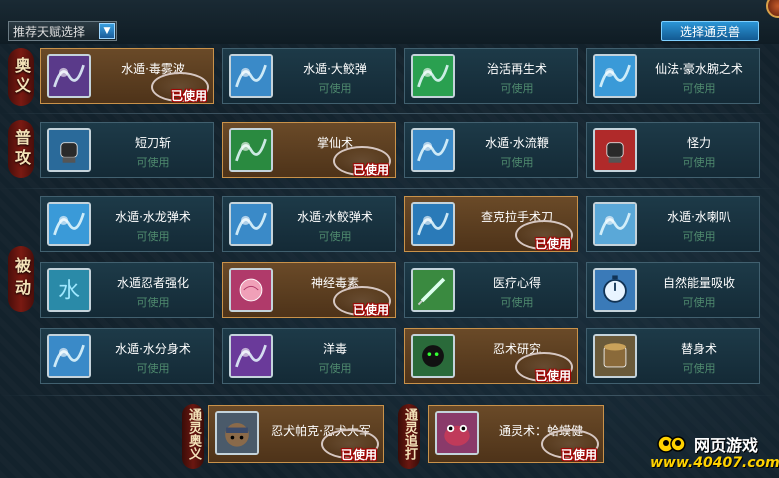 This screenshot has height=478, width=779. I want to click on logo-url: www.40407.com, so click(714, 463).